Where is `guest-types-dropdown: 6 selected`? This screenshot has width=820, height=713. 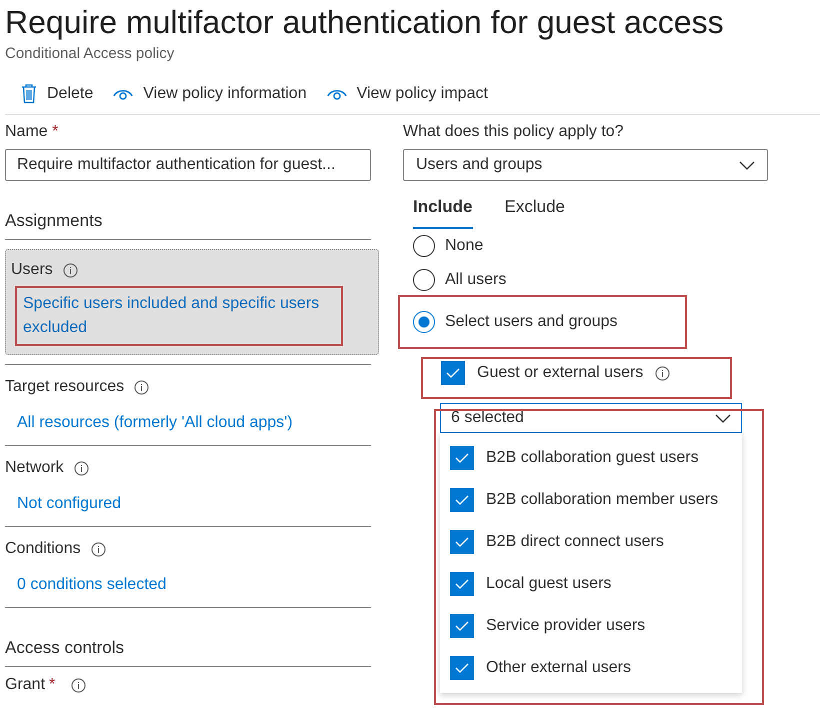 guest-types-dropdown: 6 selected is located at coordinates (591, 418).